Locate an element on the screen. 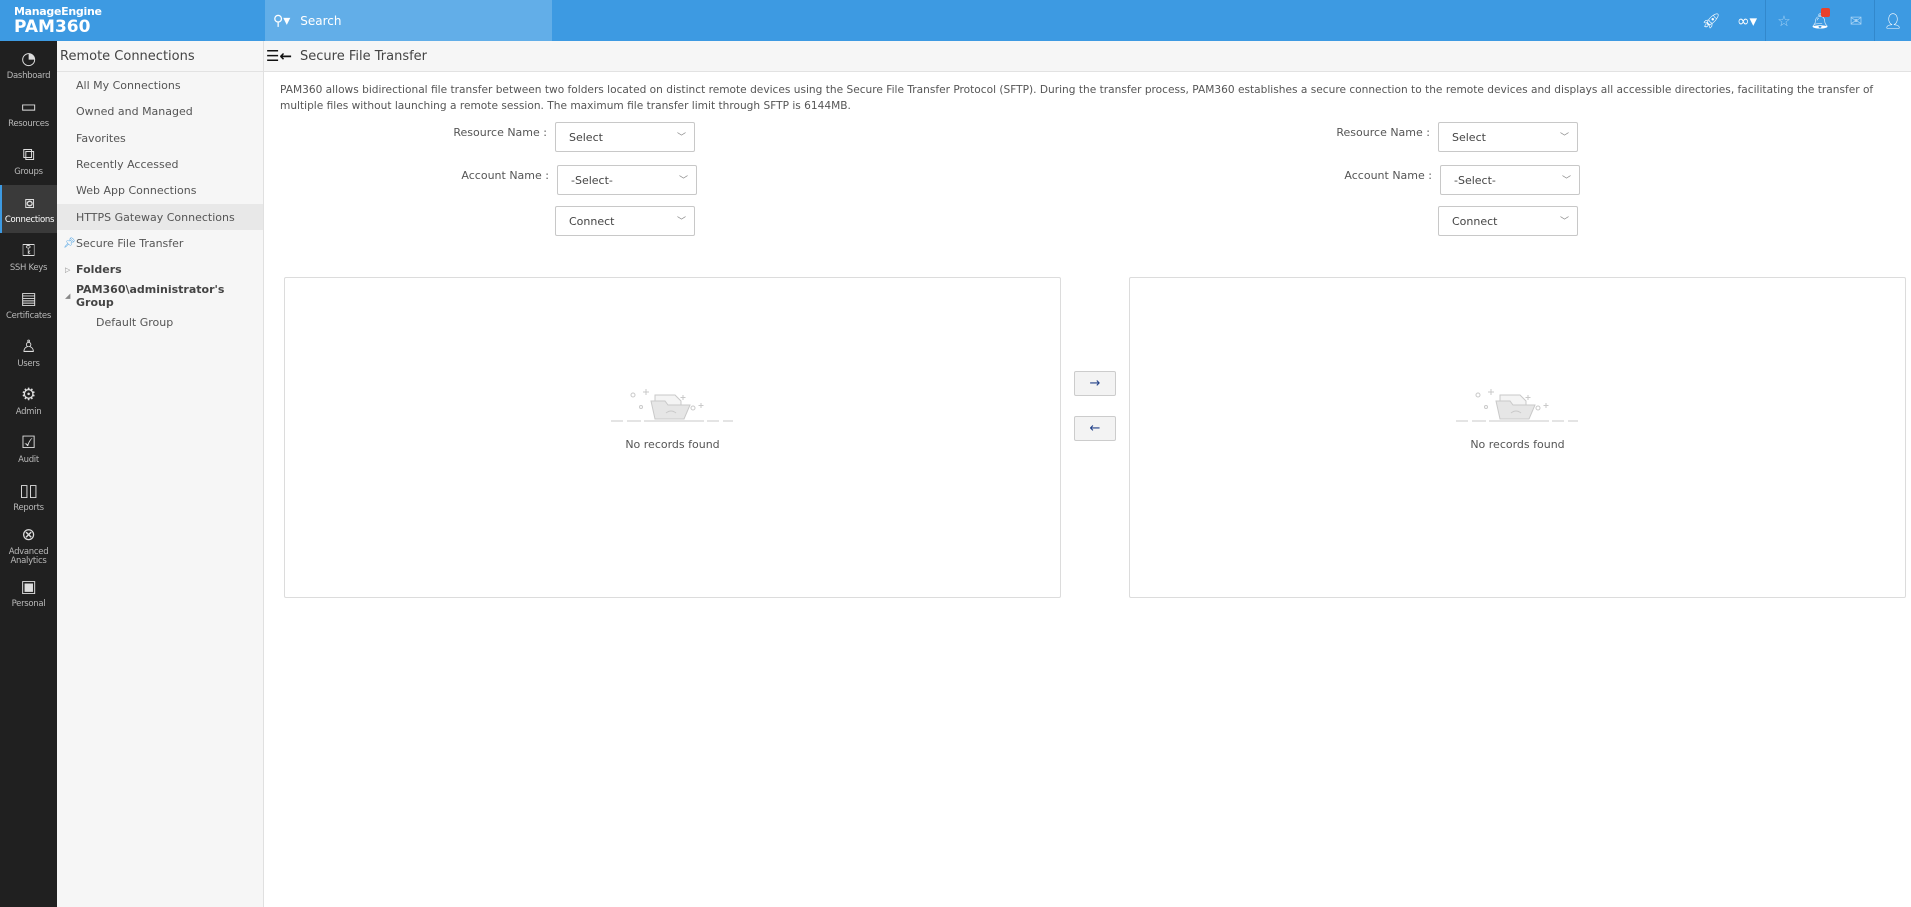  nav-certificates: ▤ Certificates is located at coordinates (28, 305).